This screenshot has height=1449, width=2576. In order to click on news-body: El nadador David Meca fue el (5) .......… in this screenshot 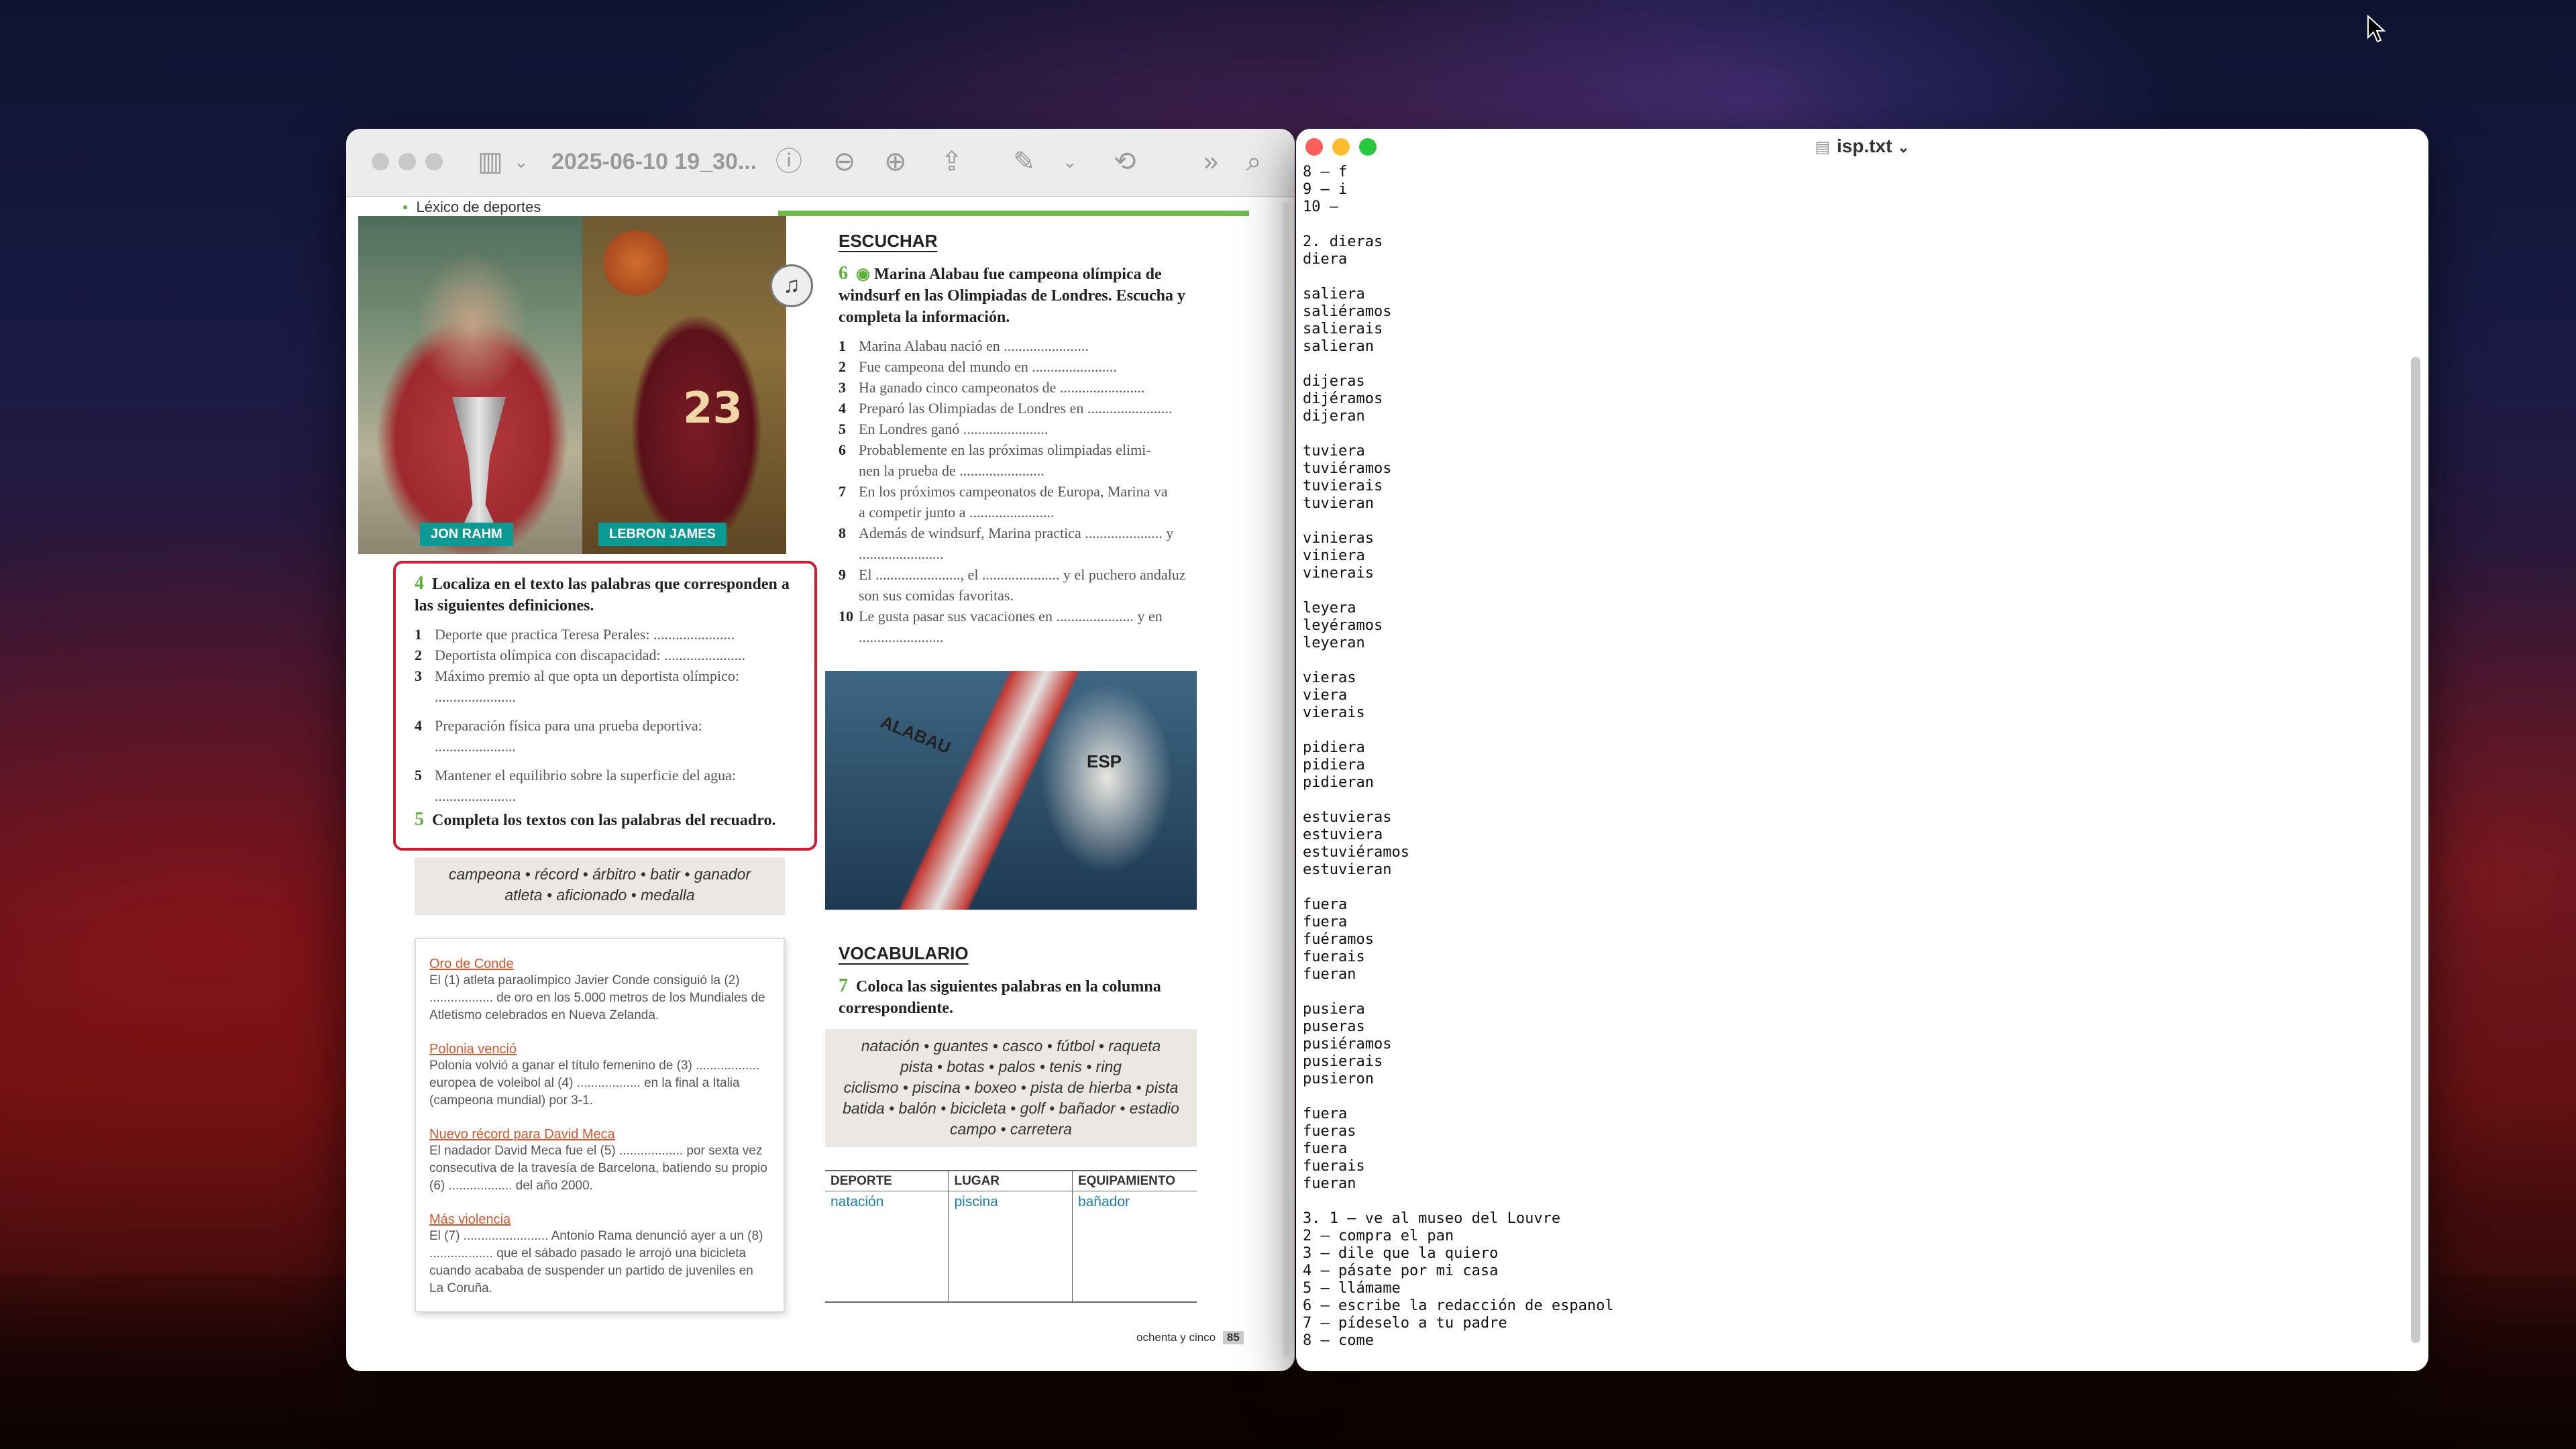, I will do `click(598, 1168)`.